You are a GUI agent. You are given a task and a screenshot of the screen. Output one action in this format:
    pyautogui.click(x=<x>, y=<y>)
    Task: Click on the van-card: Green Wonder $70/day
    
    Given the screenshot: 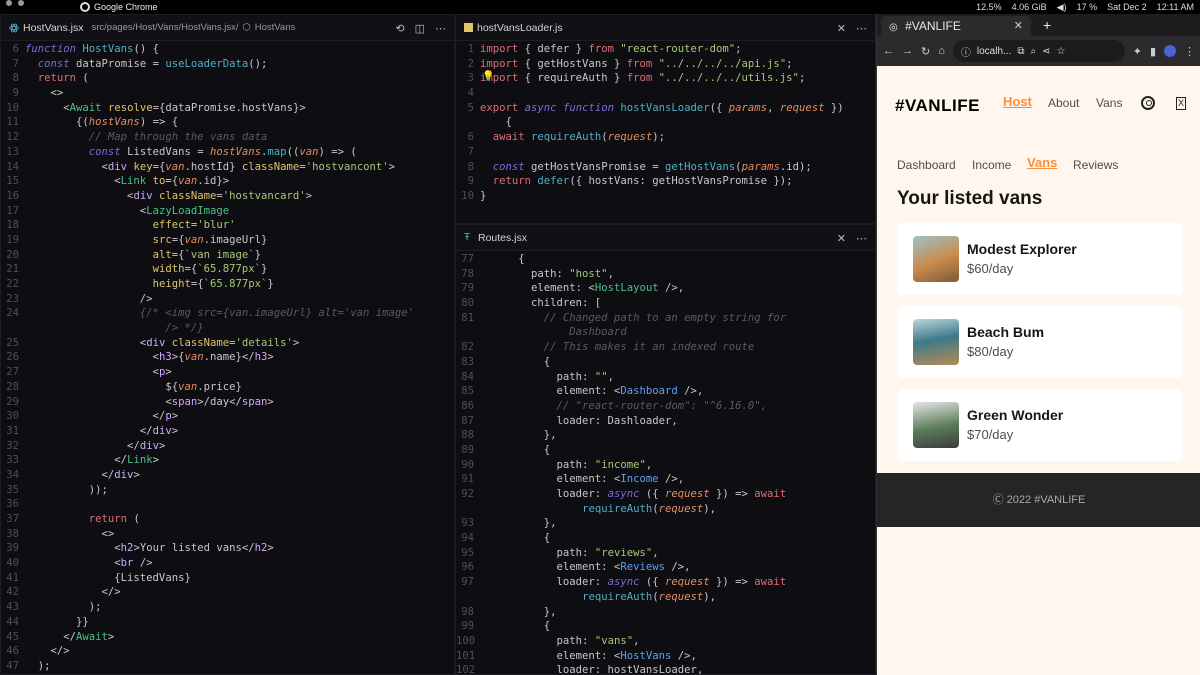 What is the action you would take?
    pyautogui.click(x=1040, y=425)
    